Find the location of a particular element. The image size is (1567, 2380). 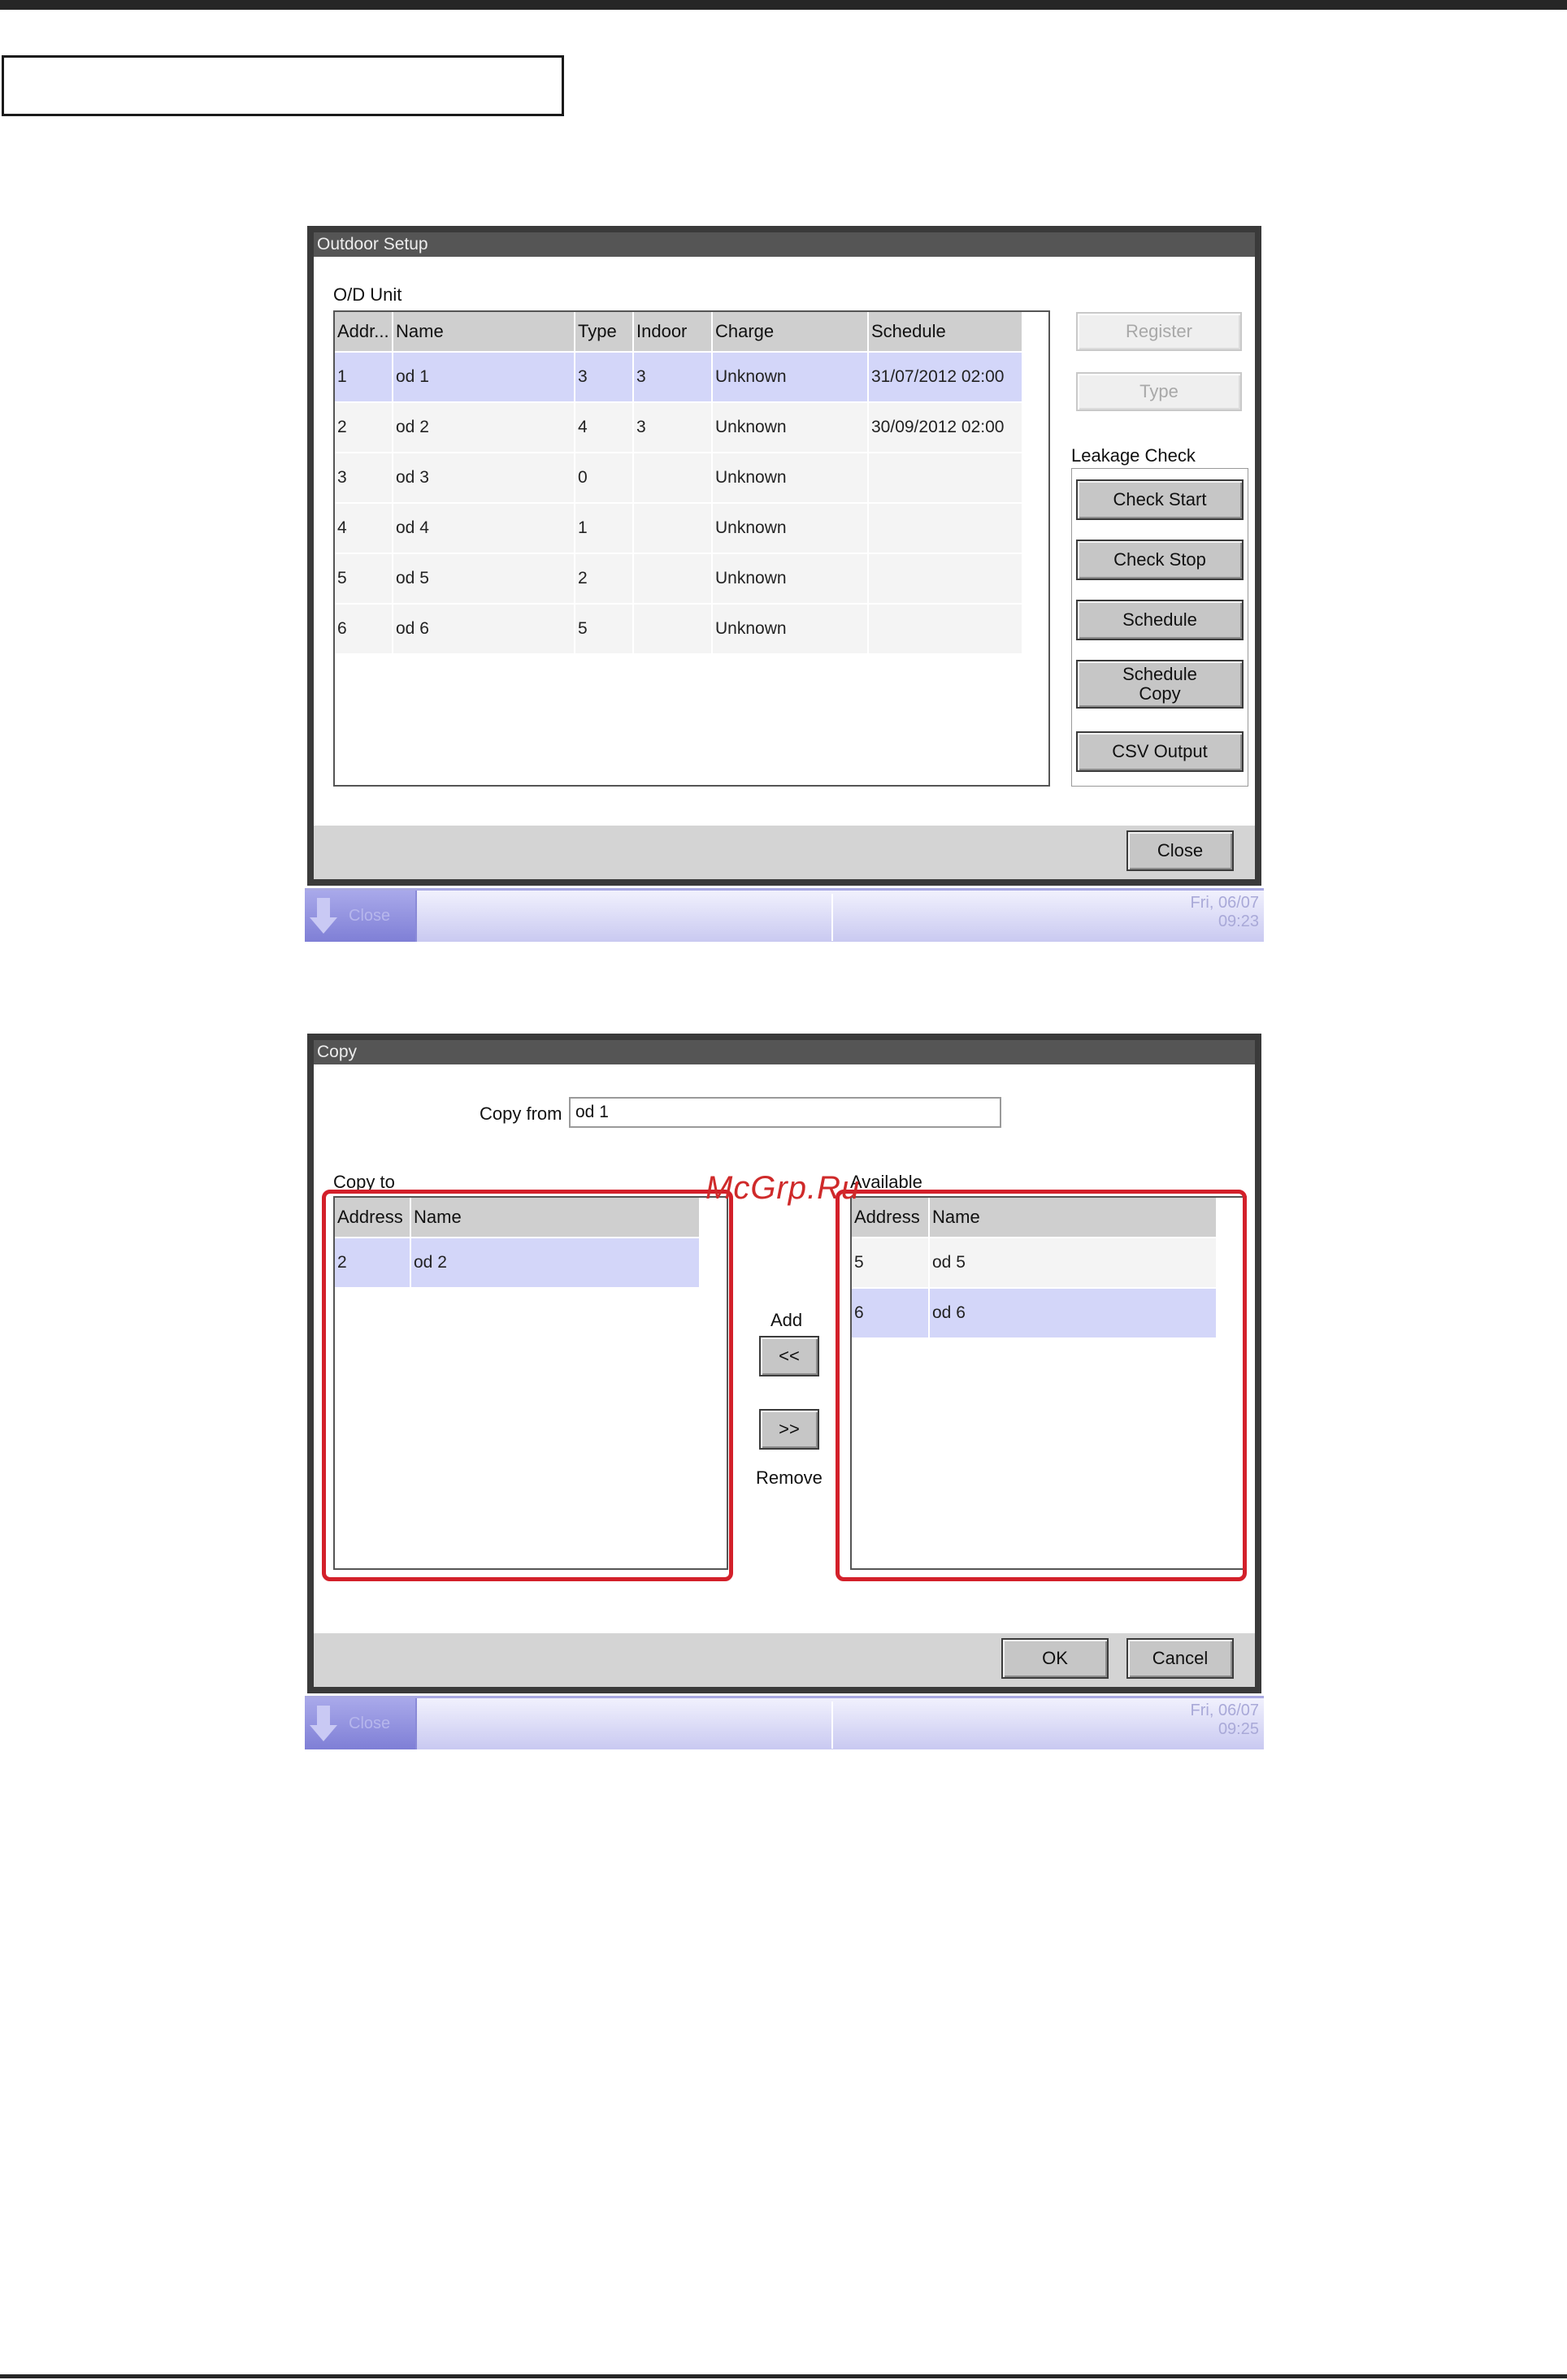

status-datetime: Fri, 06/07 09:25 is located at coordinates (1225, 1721).